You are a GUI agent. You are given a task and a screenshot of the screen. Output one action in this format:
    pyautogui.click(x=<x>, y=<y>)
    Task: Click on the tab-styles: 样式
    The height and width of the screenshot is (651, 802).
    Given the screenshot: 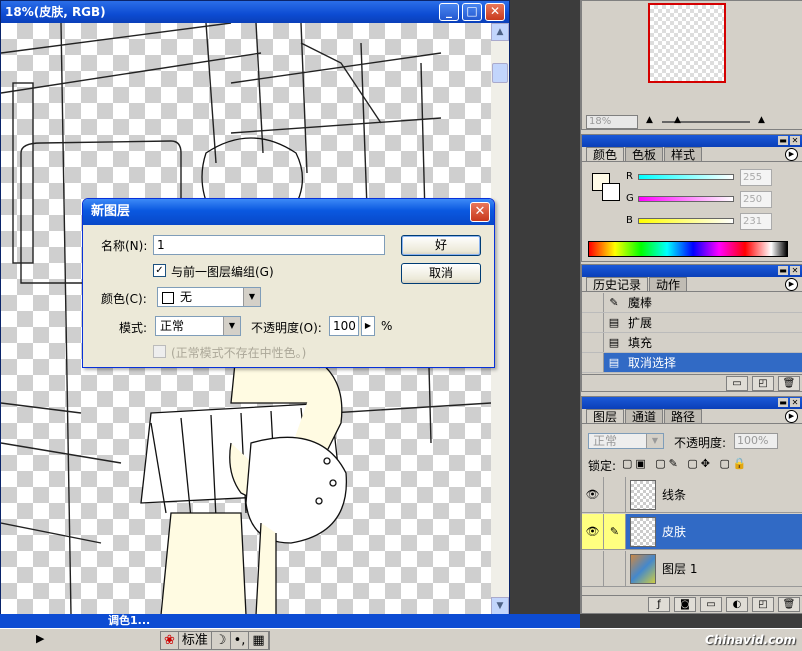 What is the action you would take?
    pyautogui.click(x=683, y=154)
    